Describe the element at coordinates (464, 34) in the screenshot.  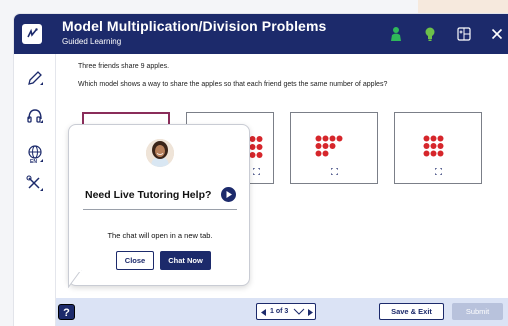
I see `calculator-icon` at that location.